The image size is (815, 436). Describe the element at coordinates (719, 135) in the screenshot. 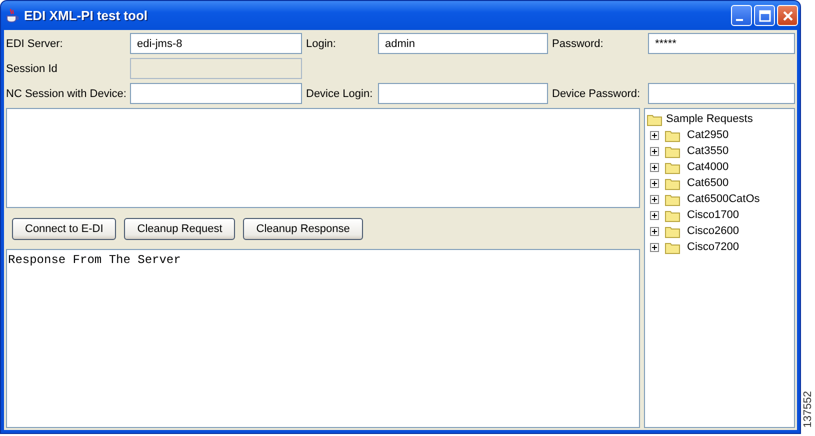

I see `tree-item: Cat2950` at that location.